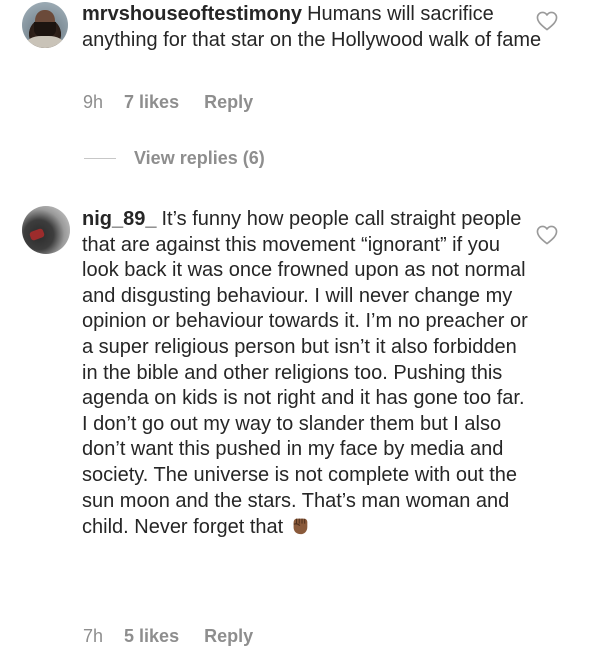 The height and width of the screenshot is (651, 590). What do you see at coordinates (192, 14) in the screenshot?
I see `comment-username: mrvshouseoftestimony` at bounding box center [192, 14].